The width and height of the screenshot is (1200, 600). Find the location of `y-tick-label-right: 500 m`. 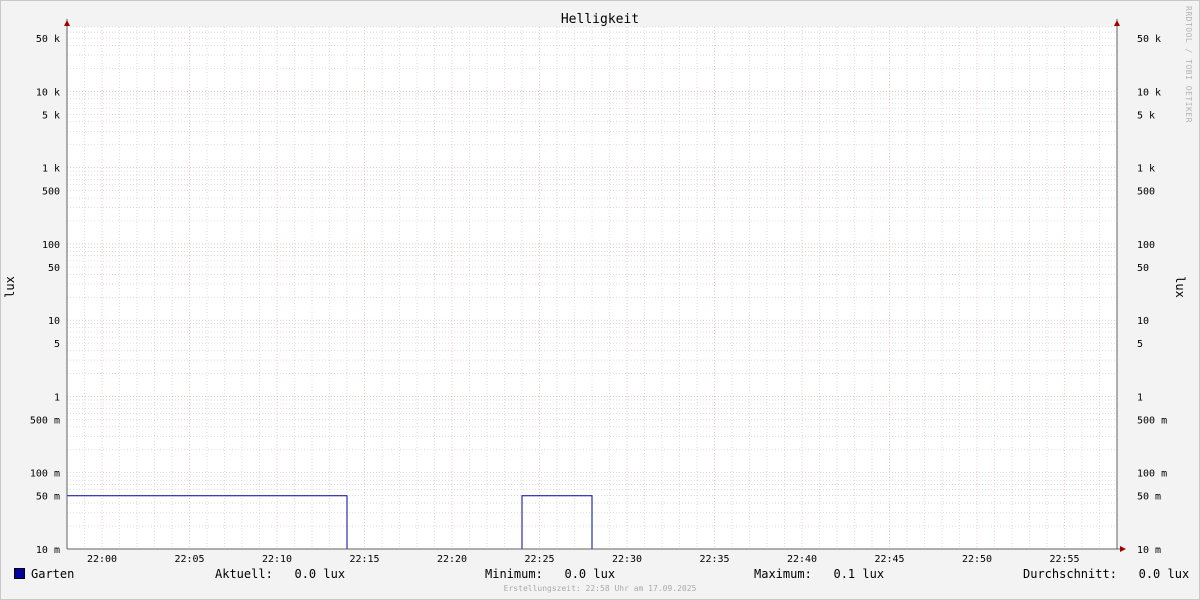

y-tick-label-right: 500 m is located at coordinates (1152, 420).